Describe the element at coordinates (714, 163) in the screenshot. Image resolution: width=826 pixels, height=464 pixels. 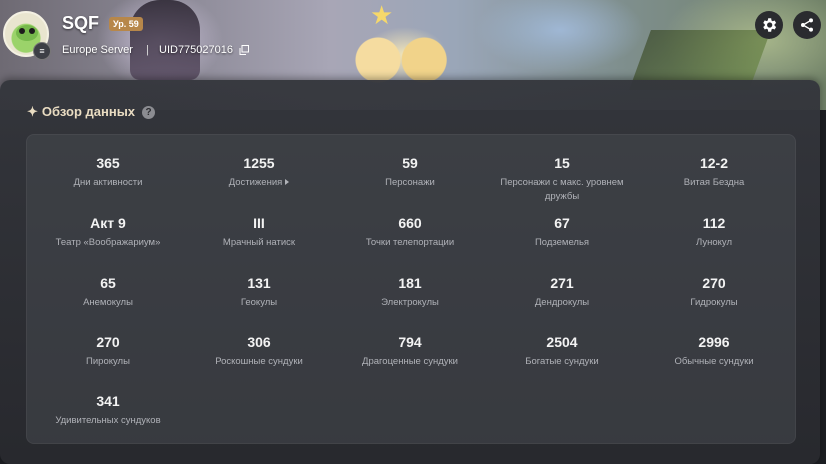
I see `stat-value: 12-2` at that location.